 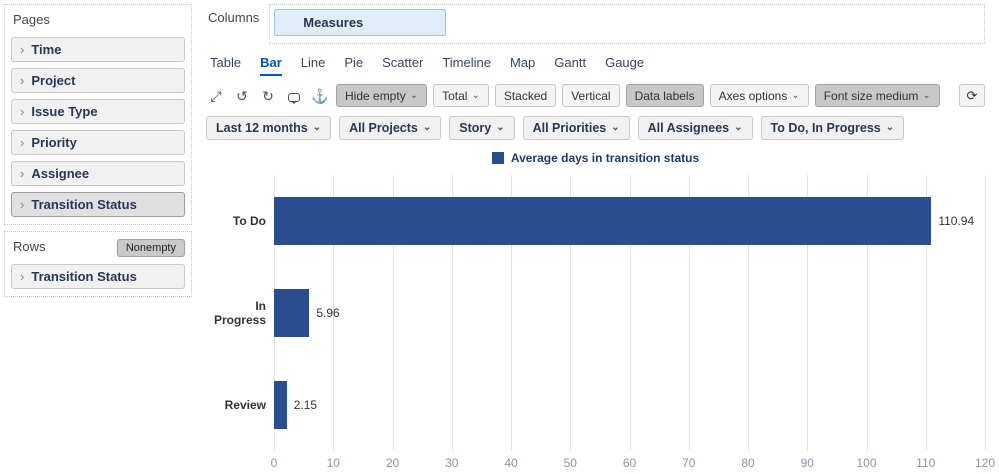 I want to click on columns-label: Columns, so click(x=234, y=17).